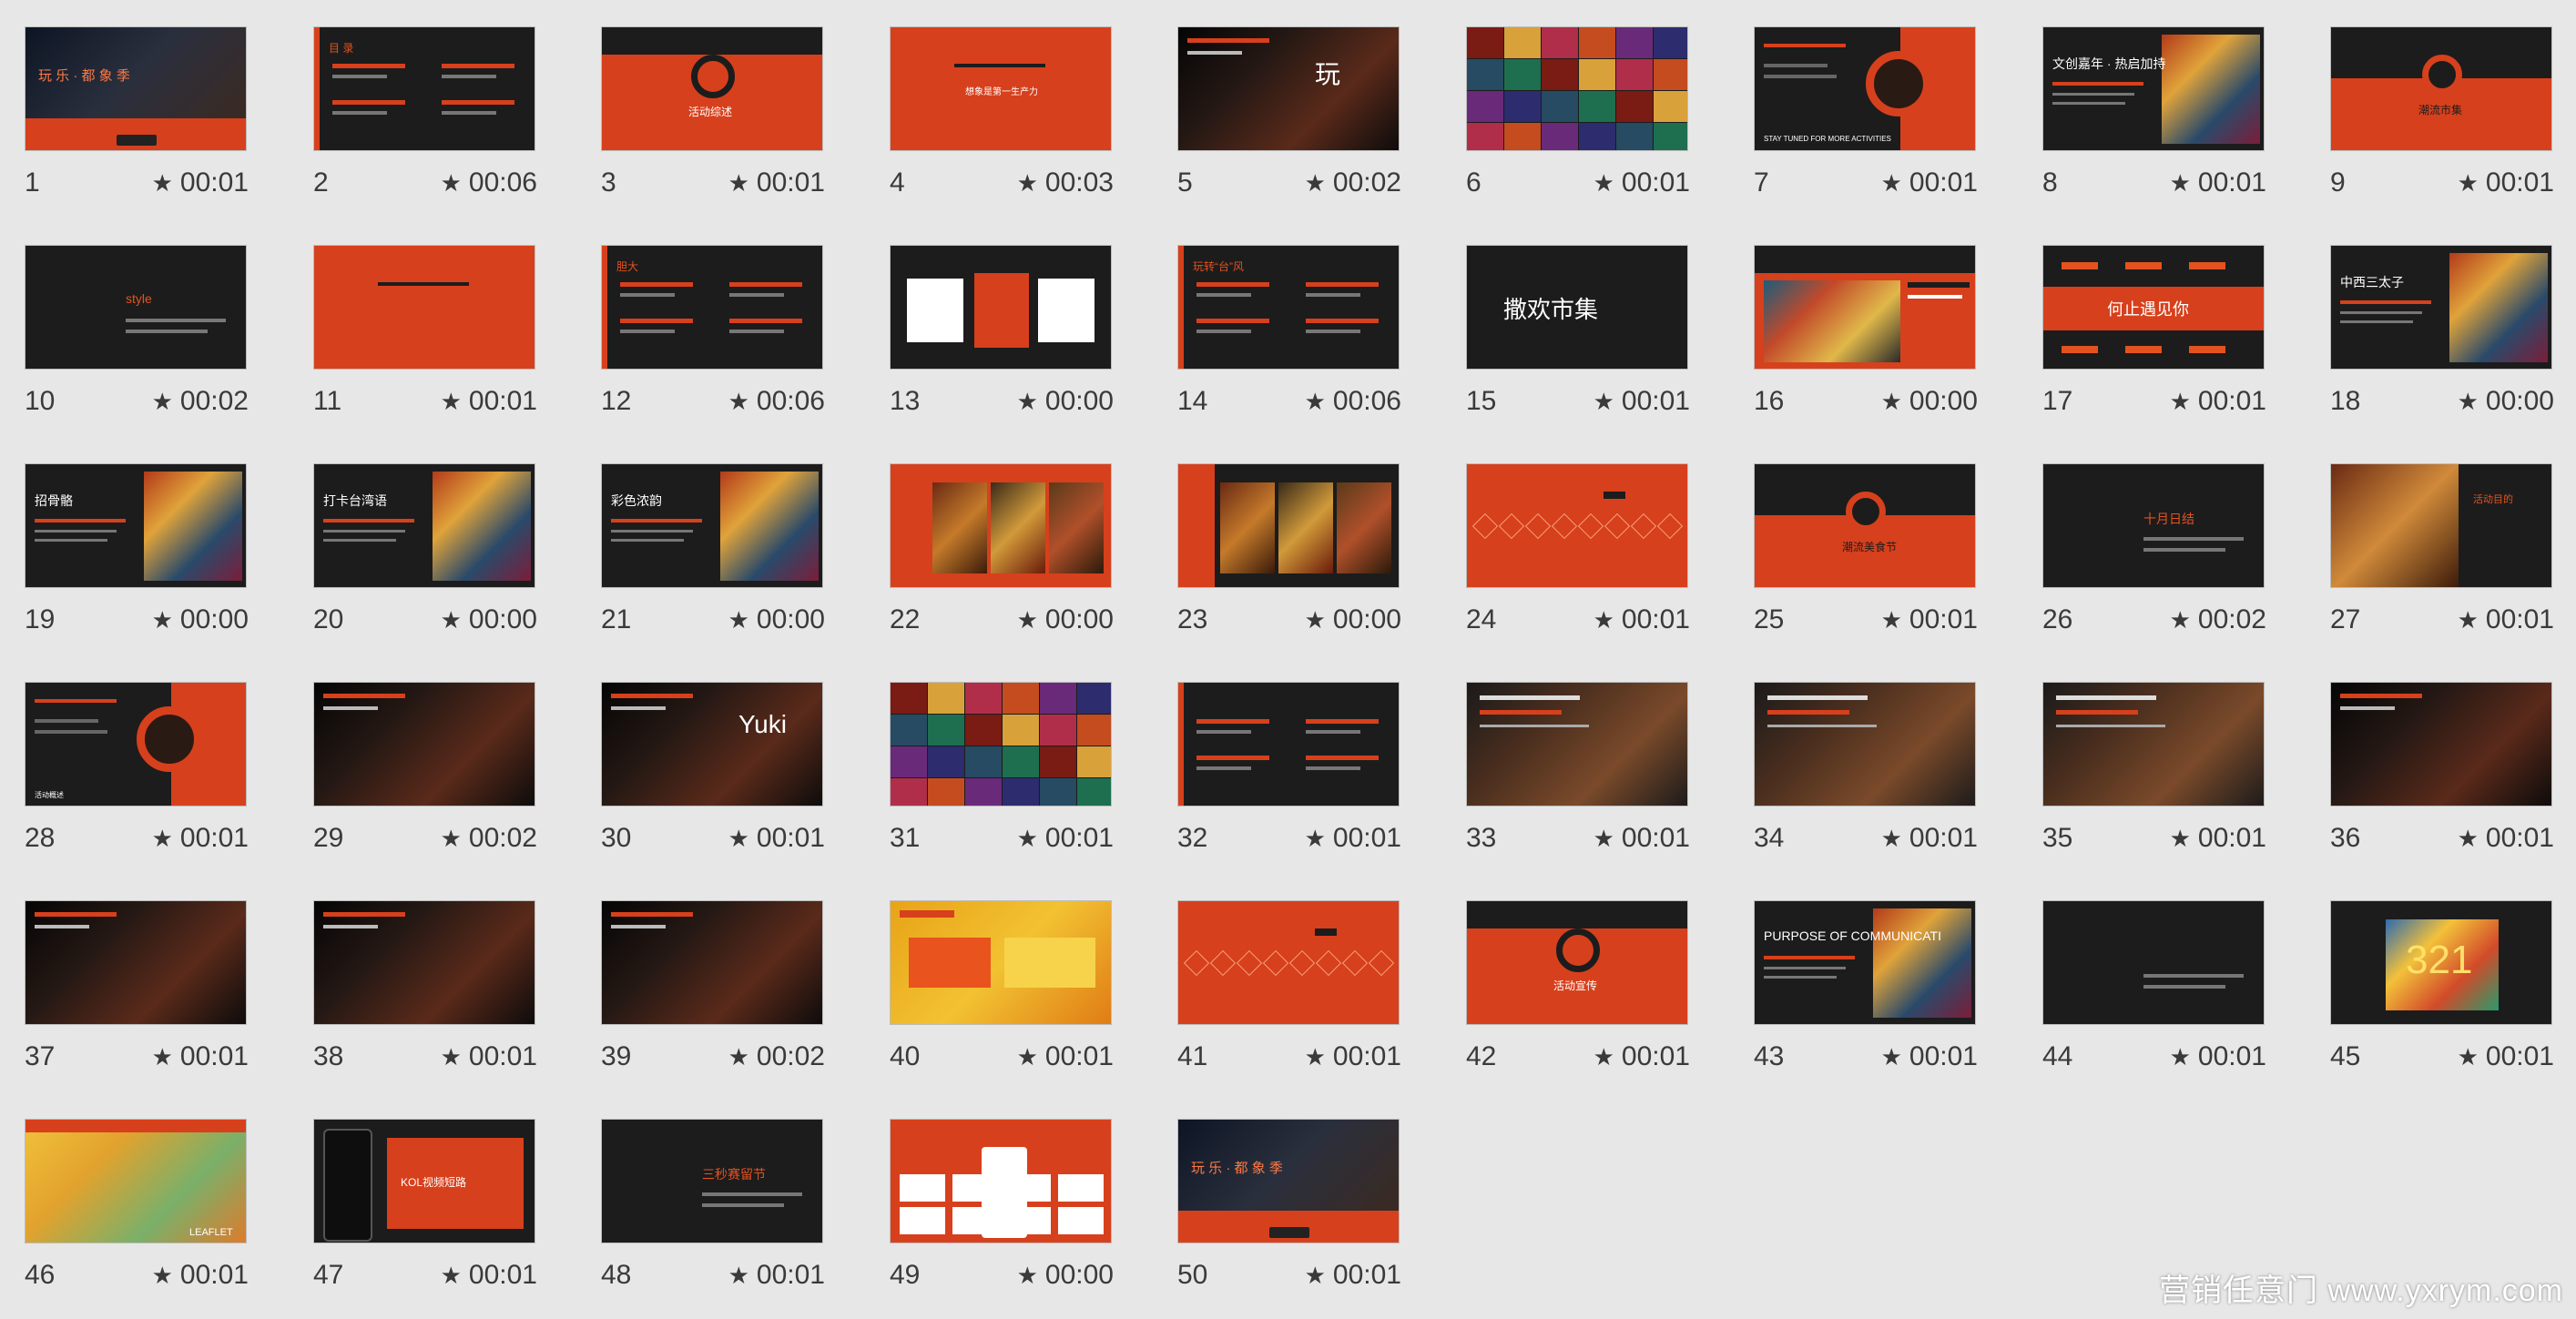 The height and width of the screenshot is (1319, 2576). What do you see at coordinates (1289, 775) in the screenshot?
I see `slide-thumbnail-32: 32 ★ 00:01` at bounding box center [1289, 775].